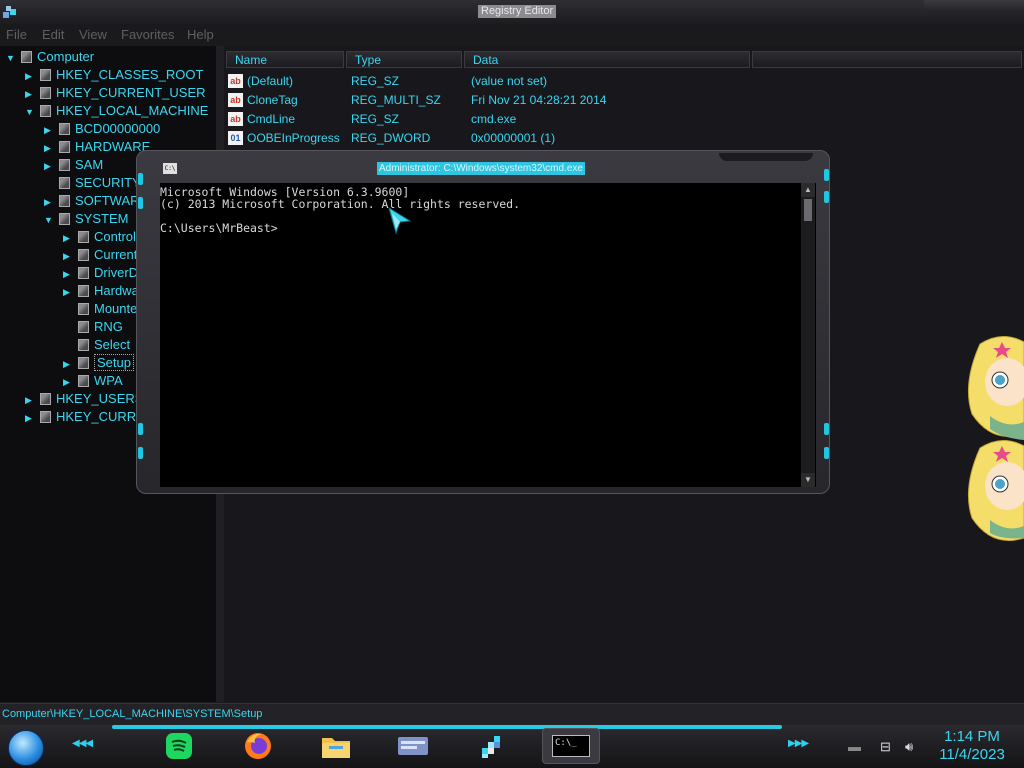 The height and width of the screenshot is (768, 1024). Describe the element at coordinates (170, 168) in the screenshot. I see `cmd-app-icon: C:\` at that location.